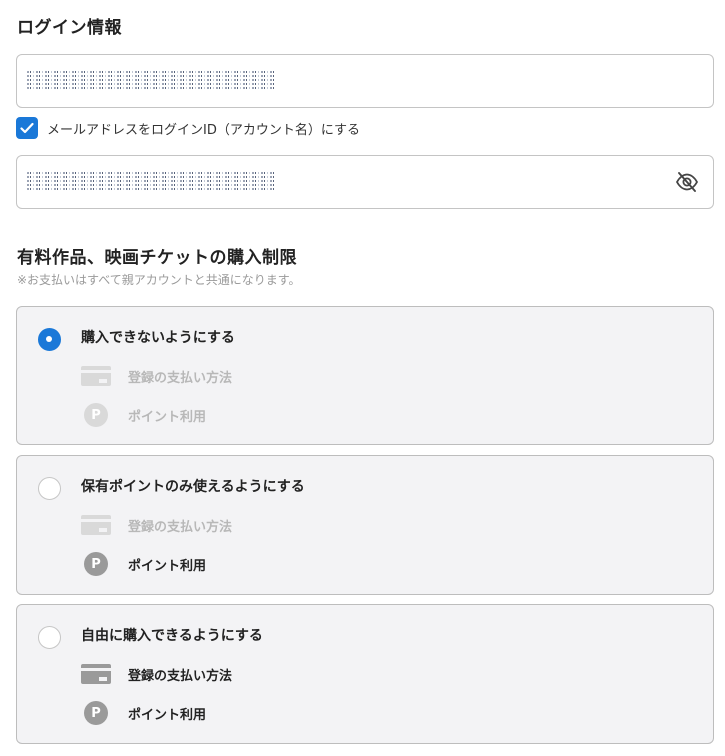 Image resolution: width=725 pixels, height=756 pixels. Describe the element at coordinates (365, 182) in the screenshot. I see `password-input` at that location.